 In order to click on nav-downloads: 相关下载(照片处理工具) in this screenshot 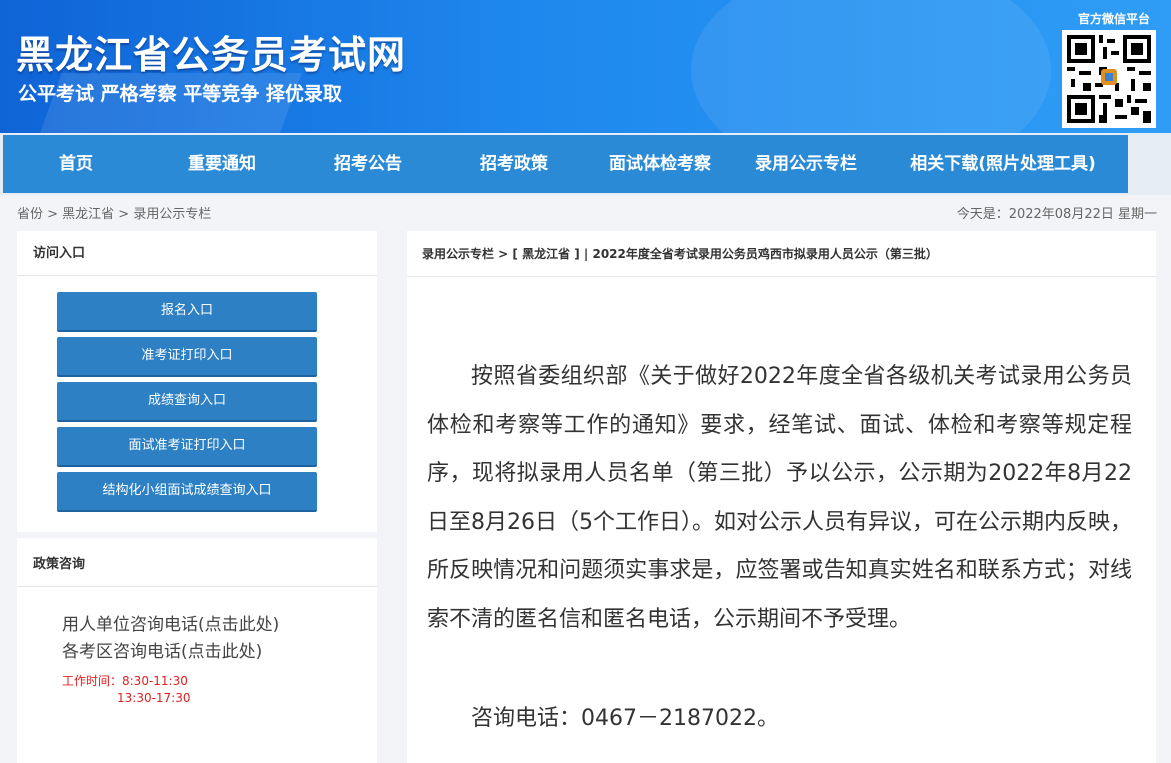, I will do `click(1003, 164)`.